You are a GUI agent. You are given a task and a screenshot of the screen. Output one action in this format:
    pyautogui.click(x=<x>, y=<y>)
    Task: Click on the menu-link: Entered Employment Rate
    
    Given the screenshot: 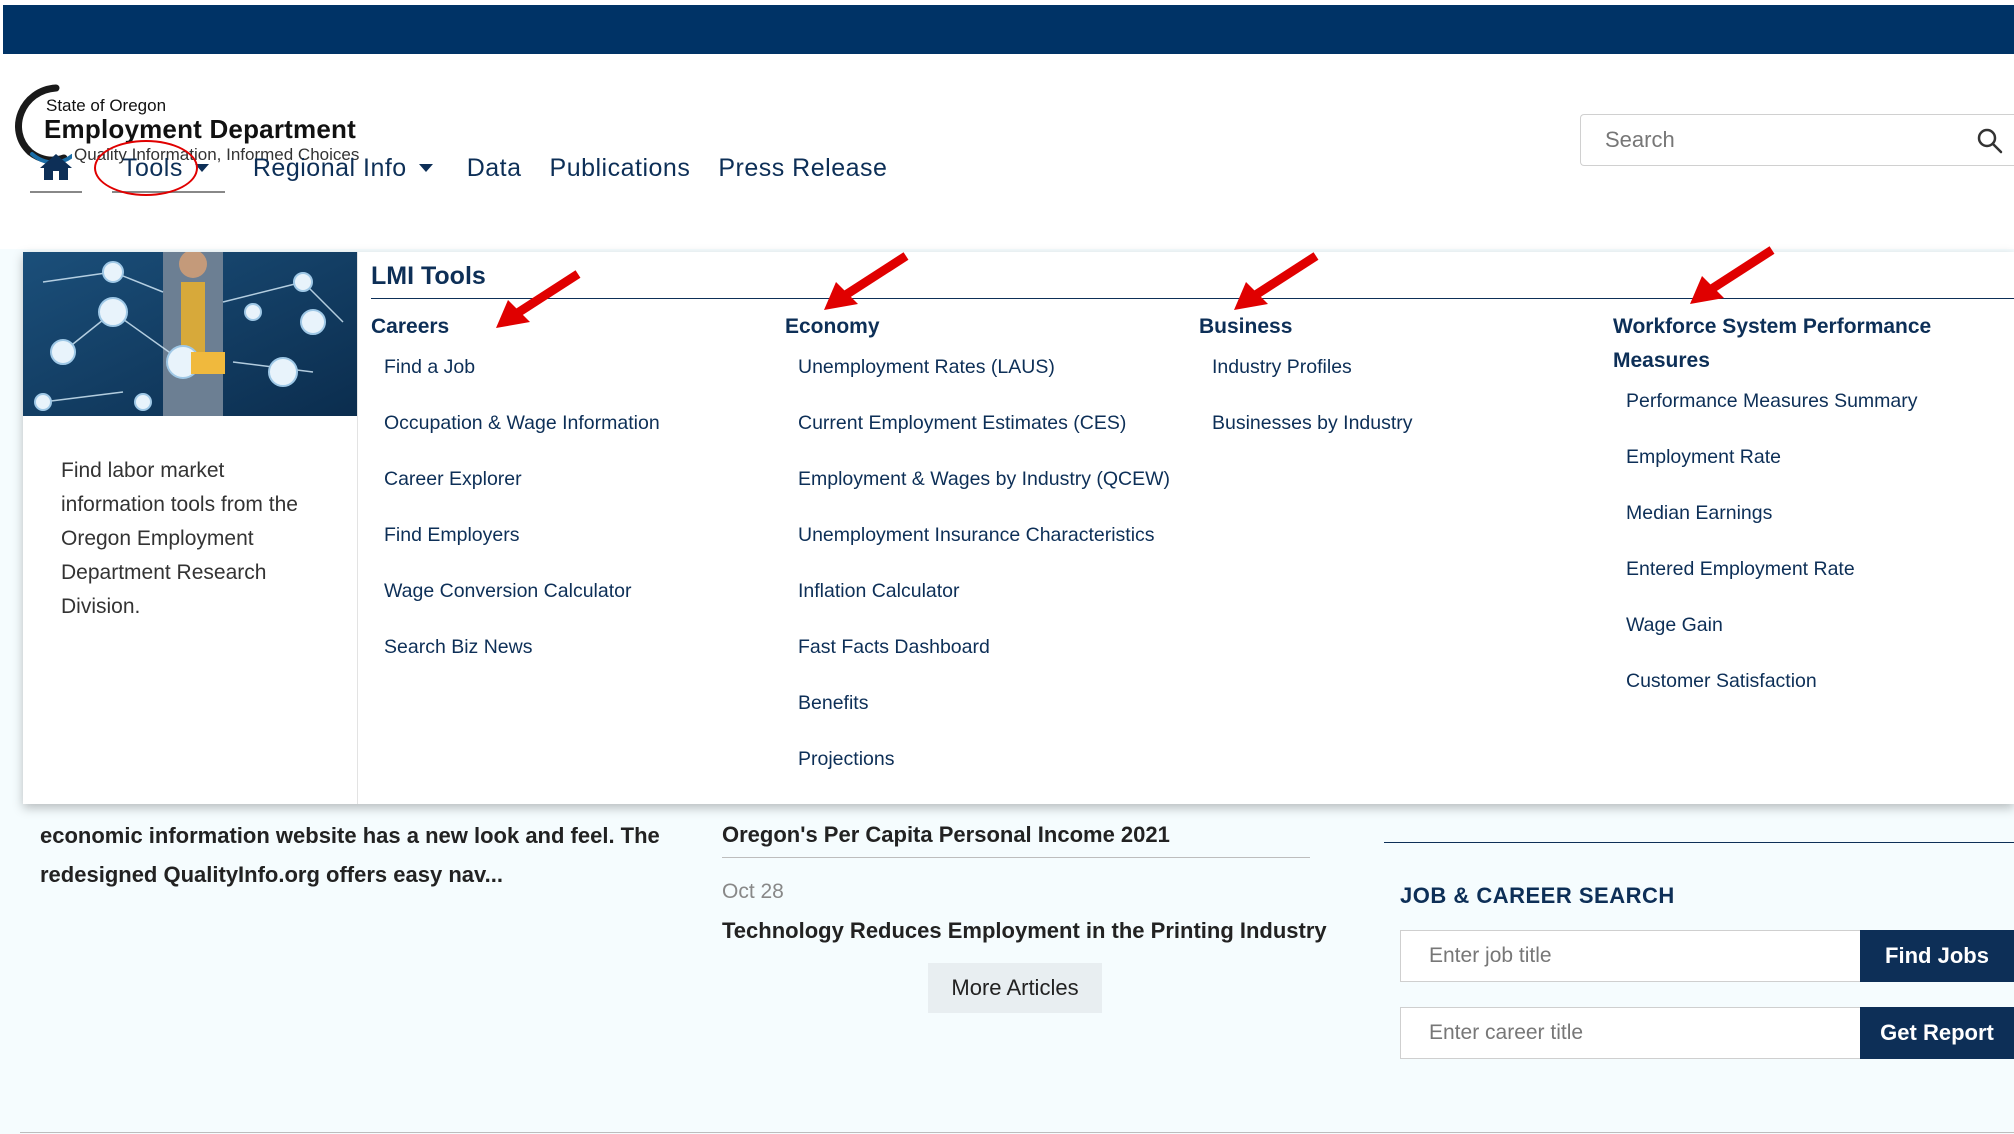 What is the action you would take?
    pyautogui.click(x=1799, y=582)
    